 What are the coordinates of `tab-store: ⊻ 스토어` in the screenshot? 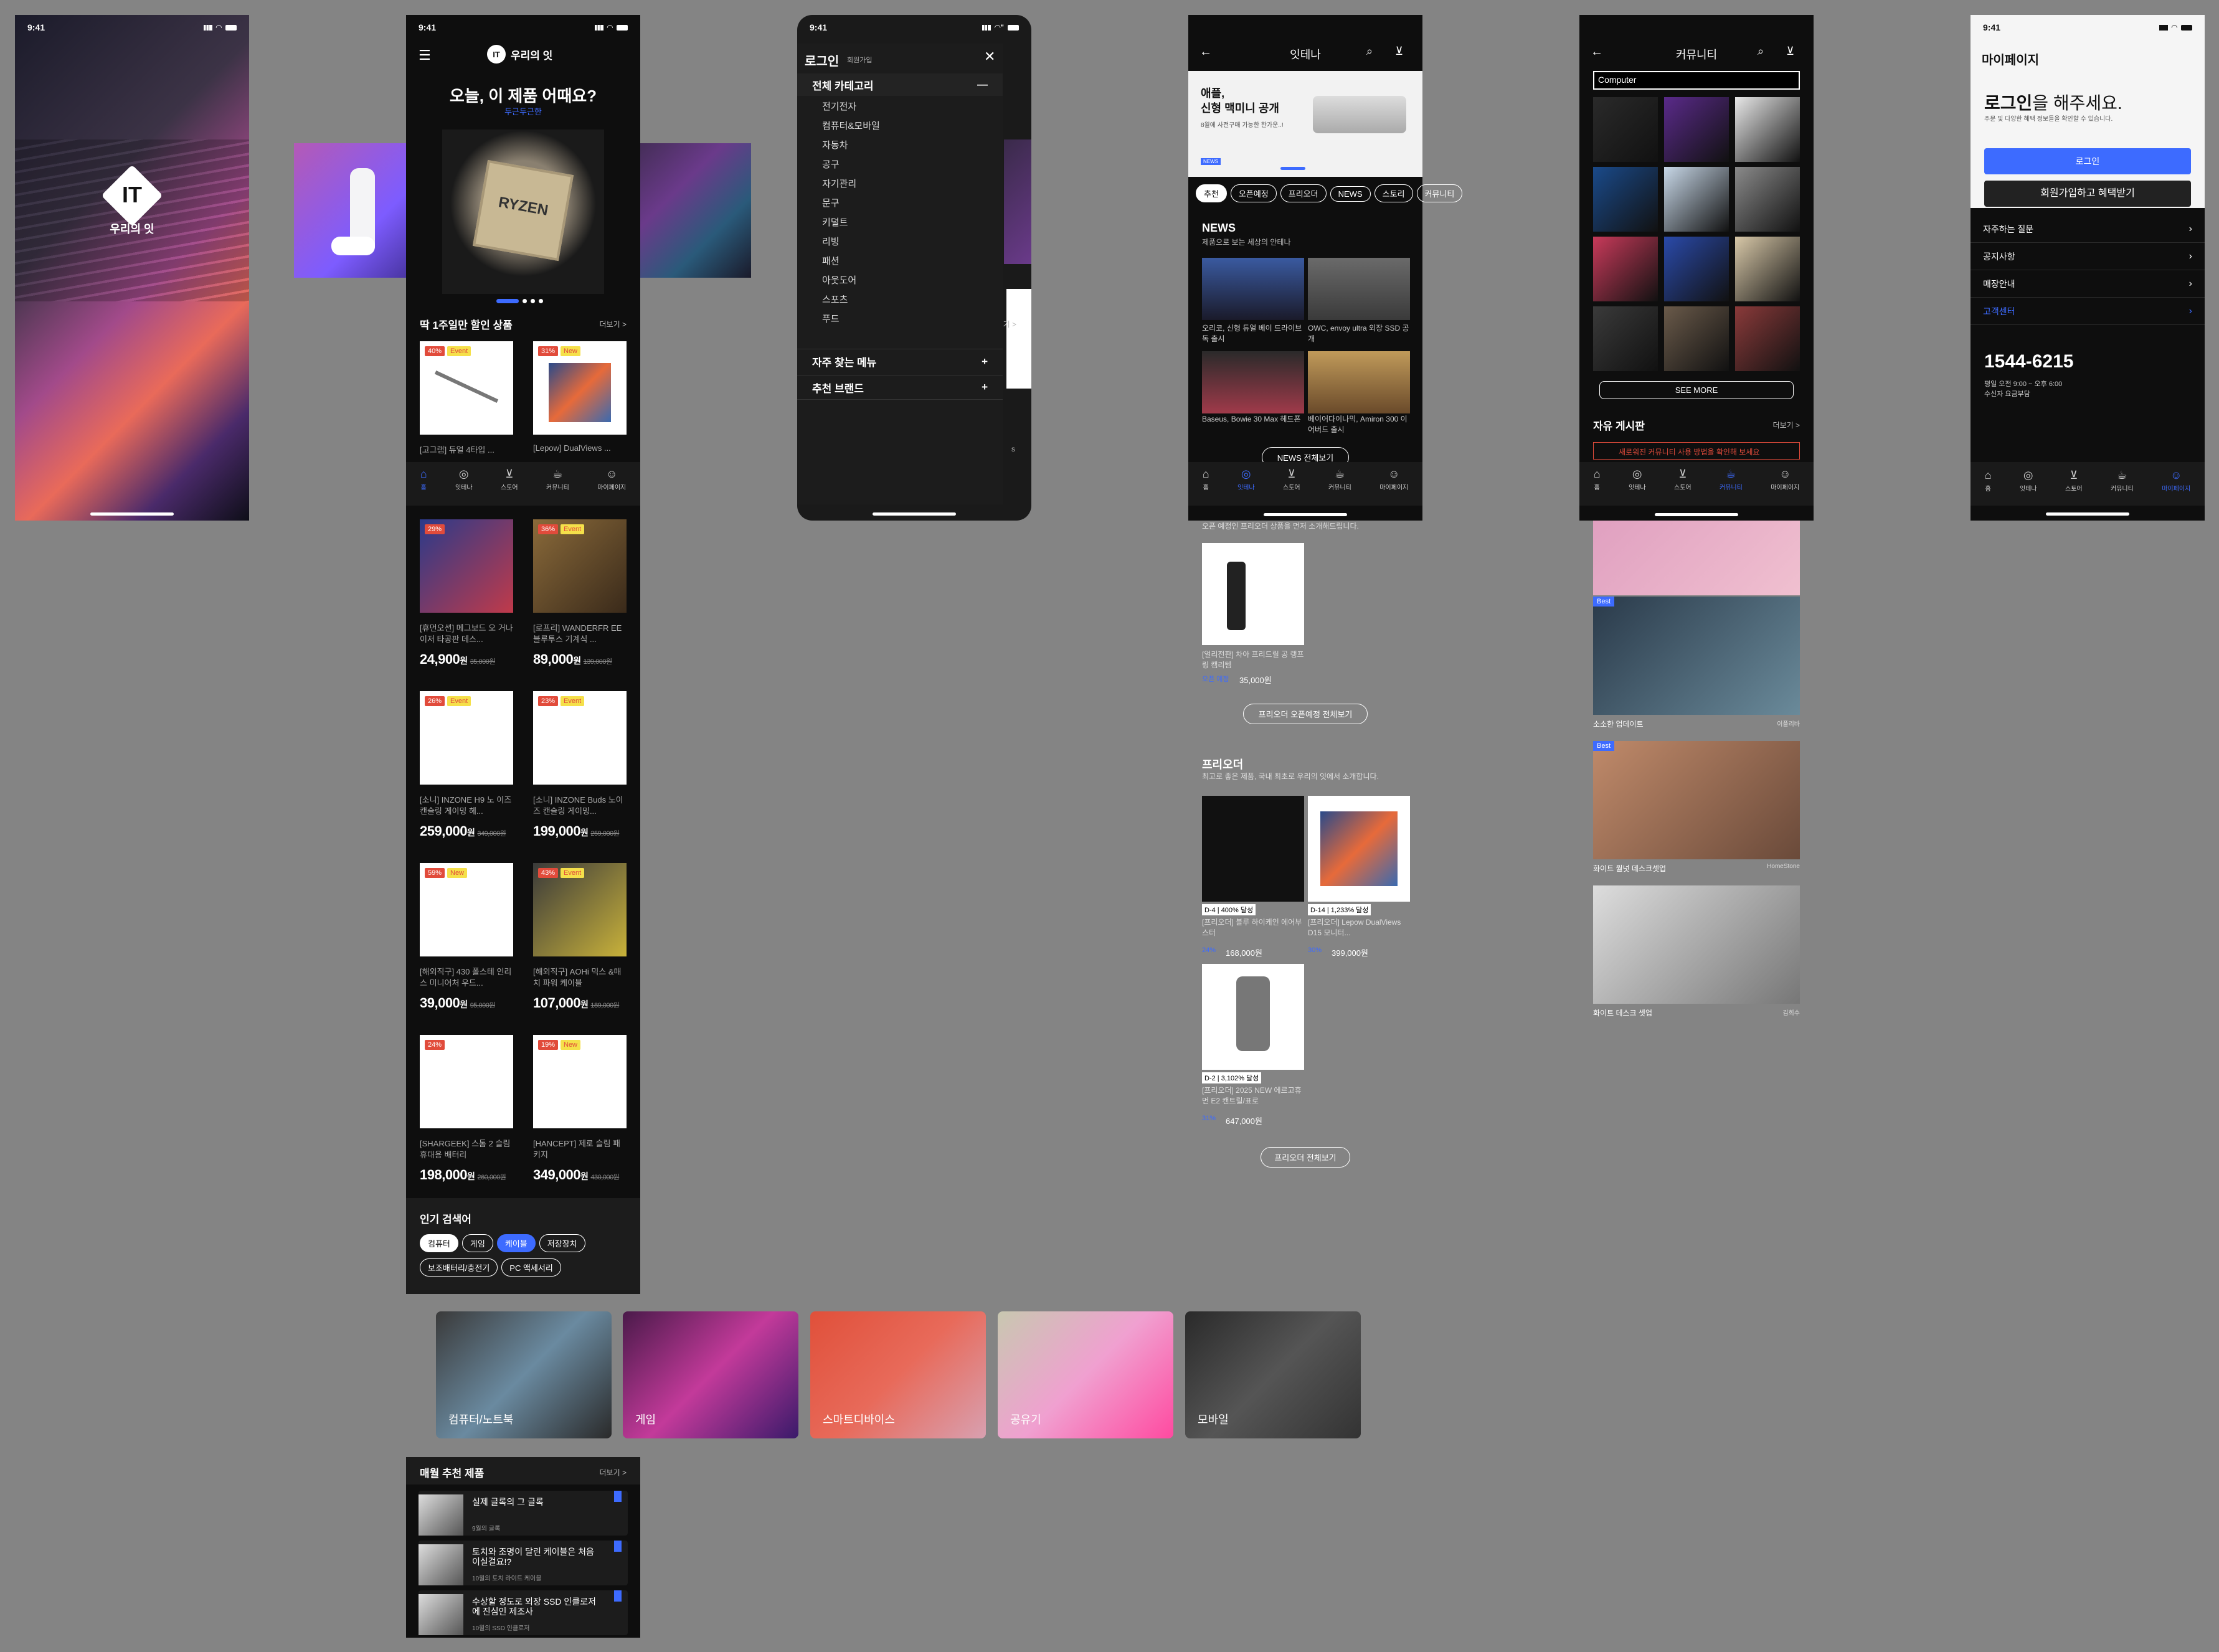 It's located at (1683, 487).